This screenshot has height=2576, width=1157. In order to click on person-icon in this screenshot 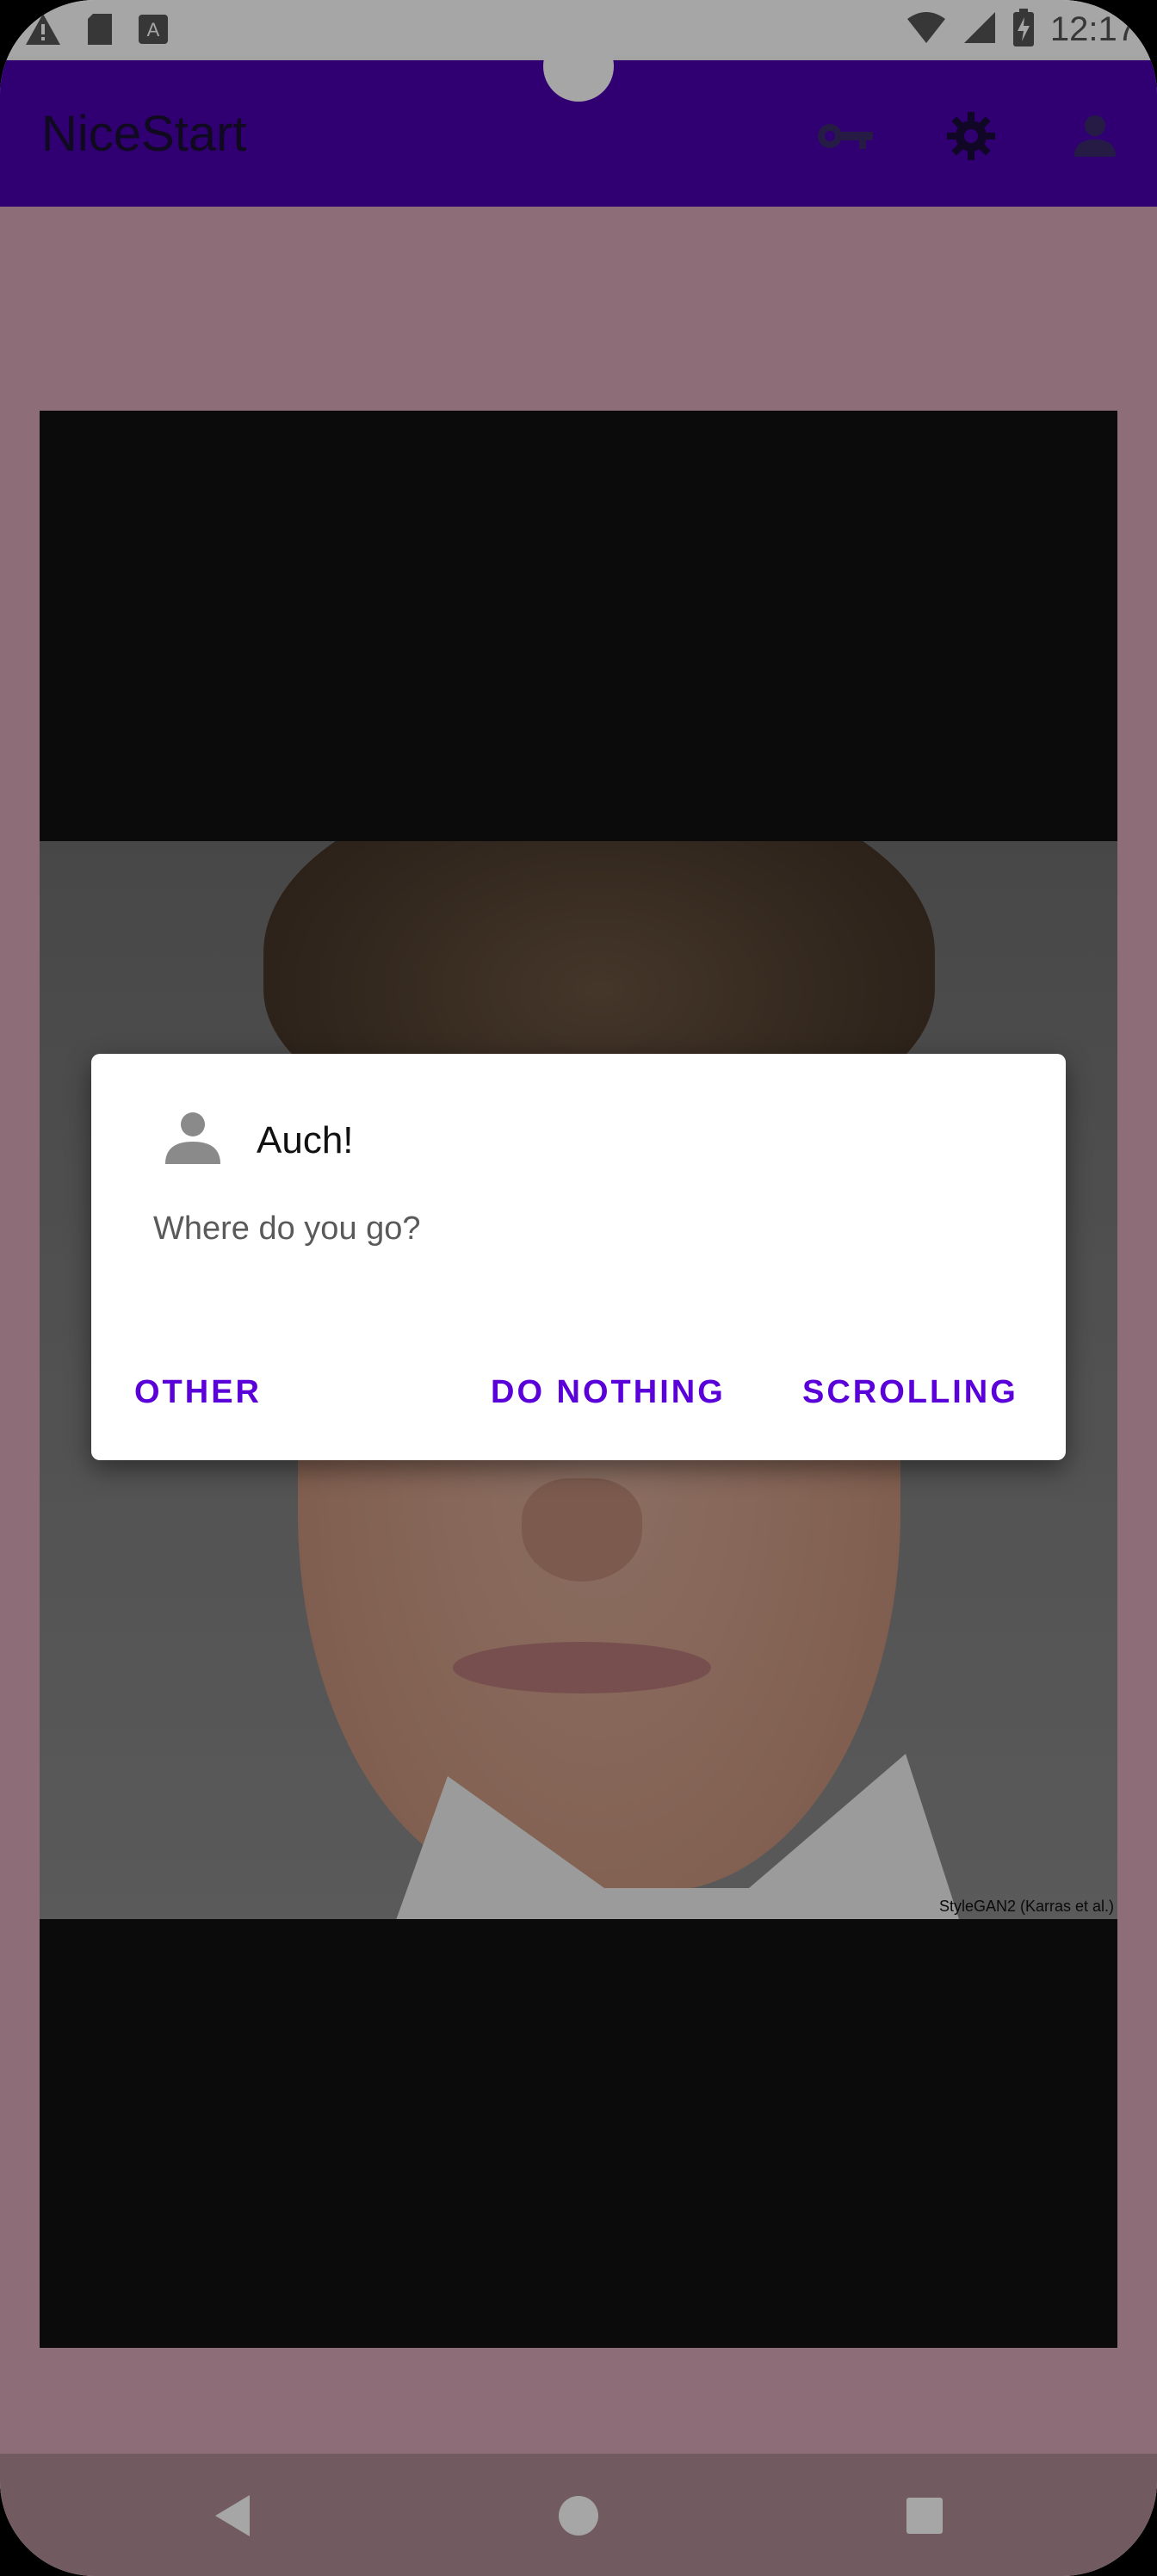, I will do `click(193, 1138)`.